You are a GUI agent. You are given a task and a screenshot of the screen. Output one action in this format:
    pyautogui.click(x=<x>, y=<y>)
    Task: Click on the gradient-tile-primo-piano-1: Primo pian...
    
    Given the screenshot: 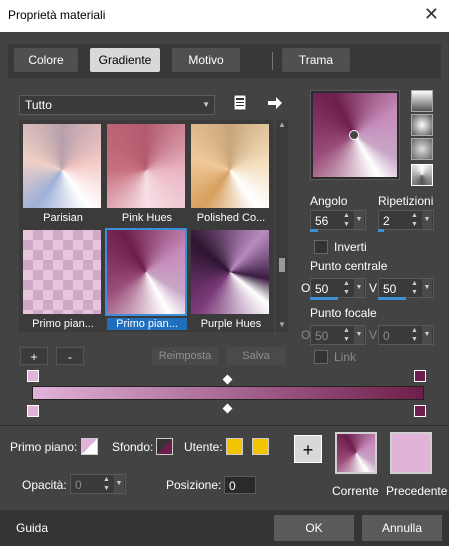 What is the action you would take?
    pyautogui.click(x=62, y=280)
    